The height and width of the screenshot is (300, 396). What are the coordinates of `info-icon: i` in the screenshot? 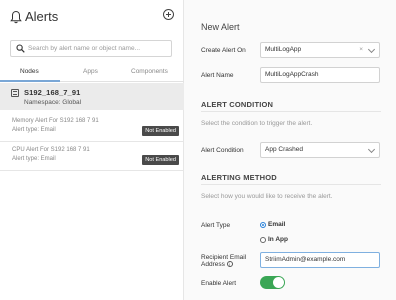 It's located at (229, 264).